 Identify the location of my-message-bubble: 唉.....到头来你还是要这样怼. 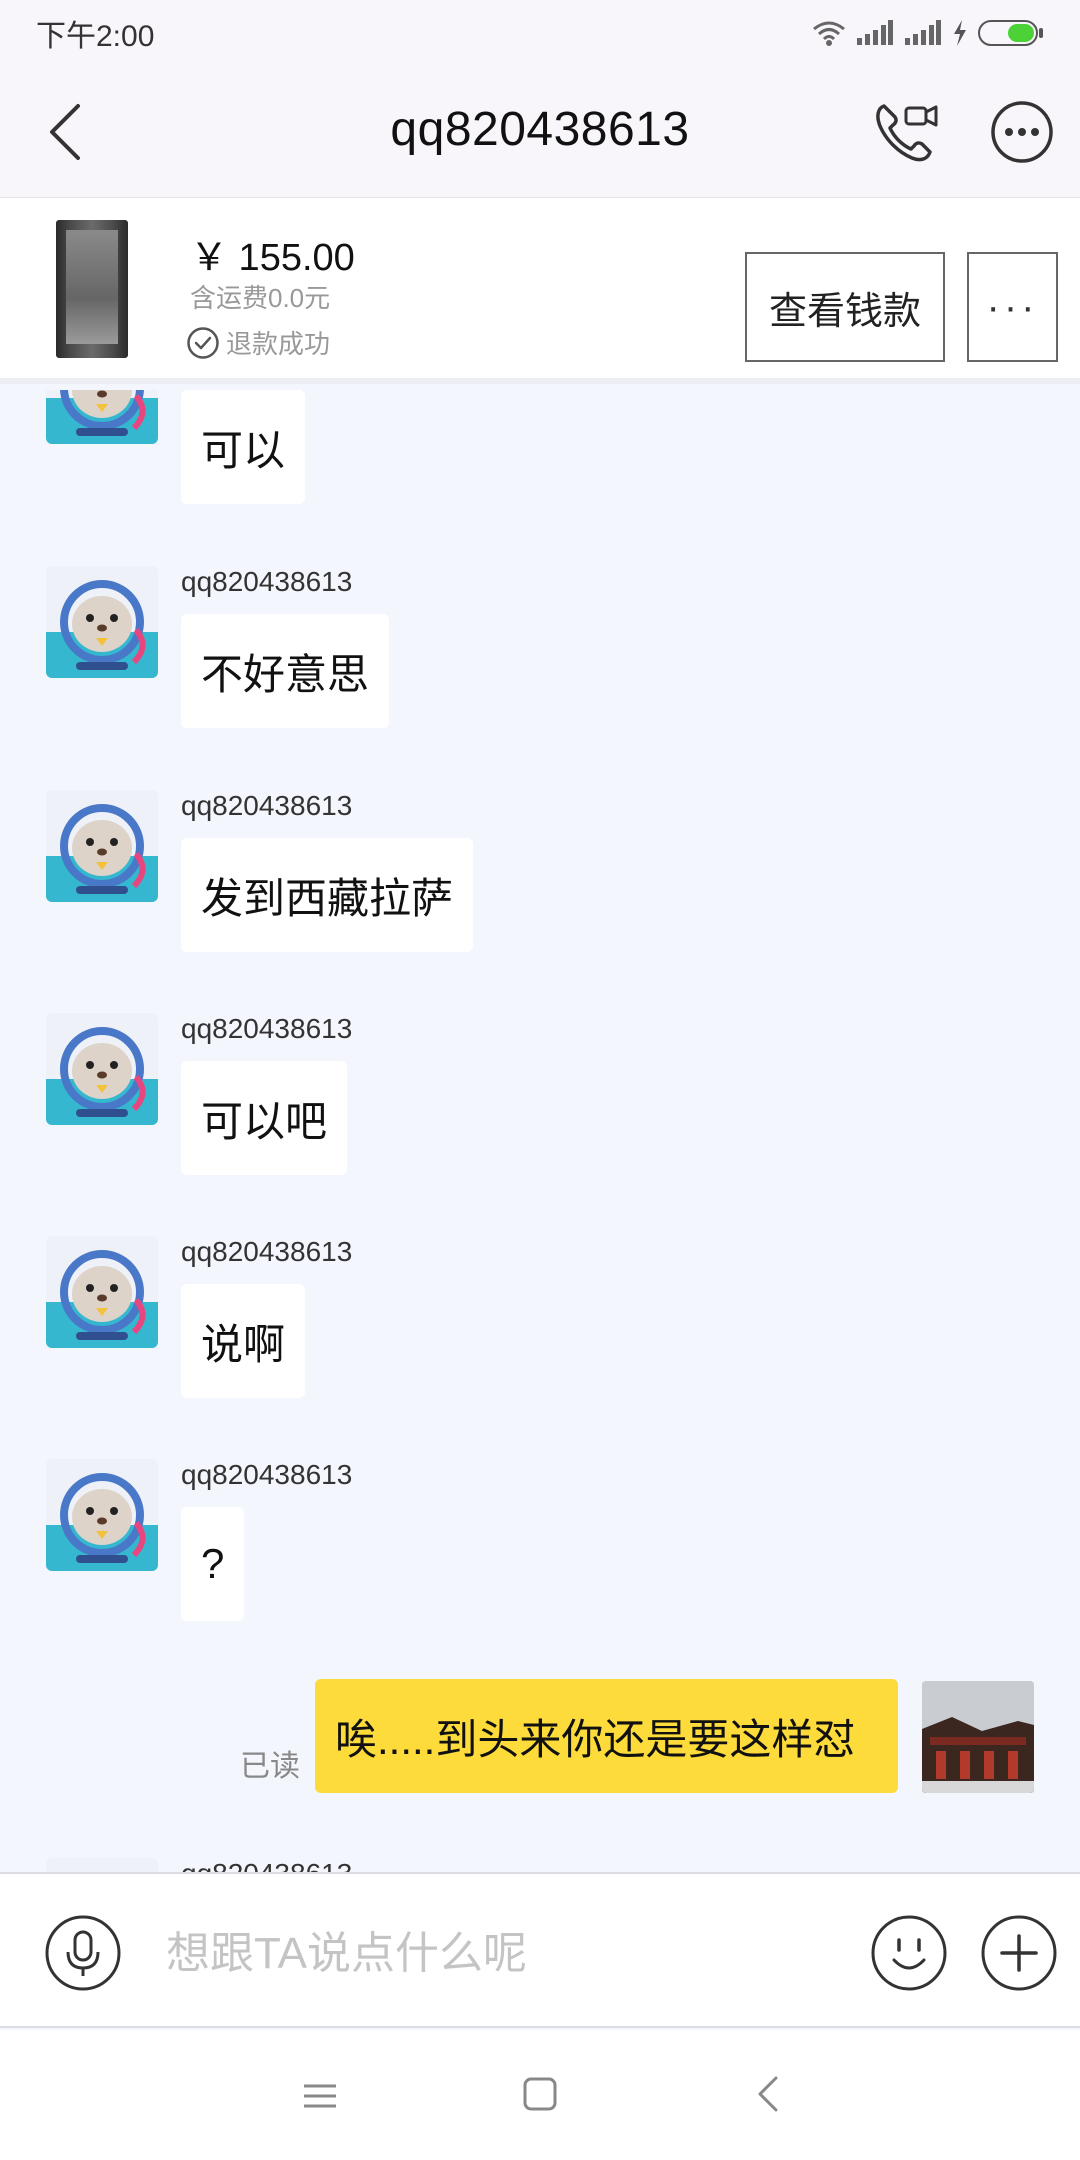
(606, 1736).